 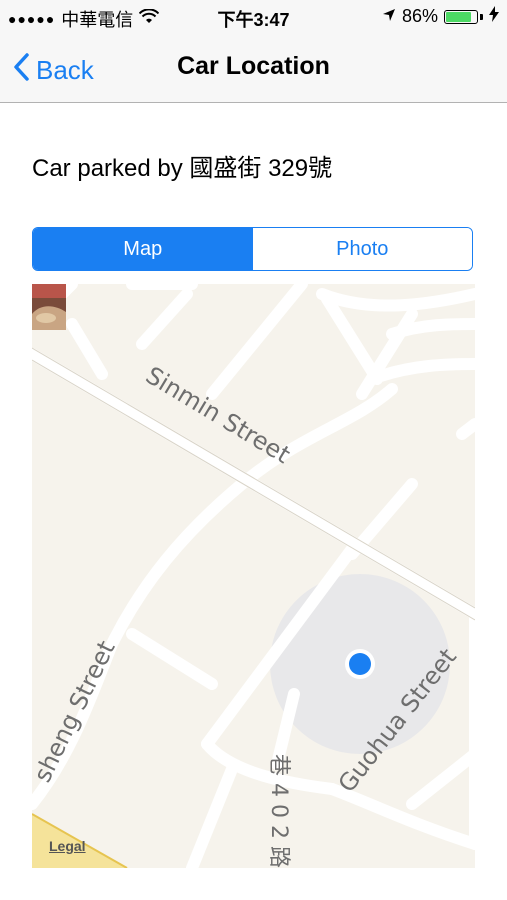 I want to click on battery-percent: 86%, so click(x=419, y=16).